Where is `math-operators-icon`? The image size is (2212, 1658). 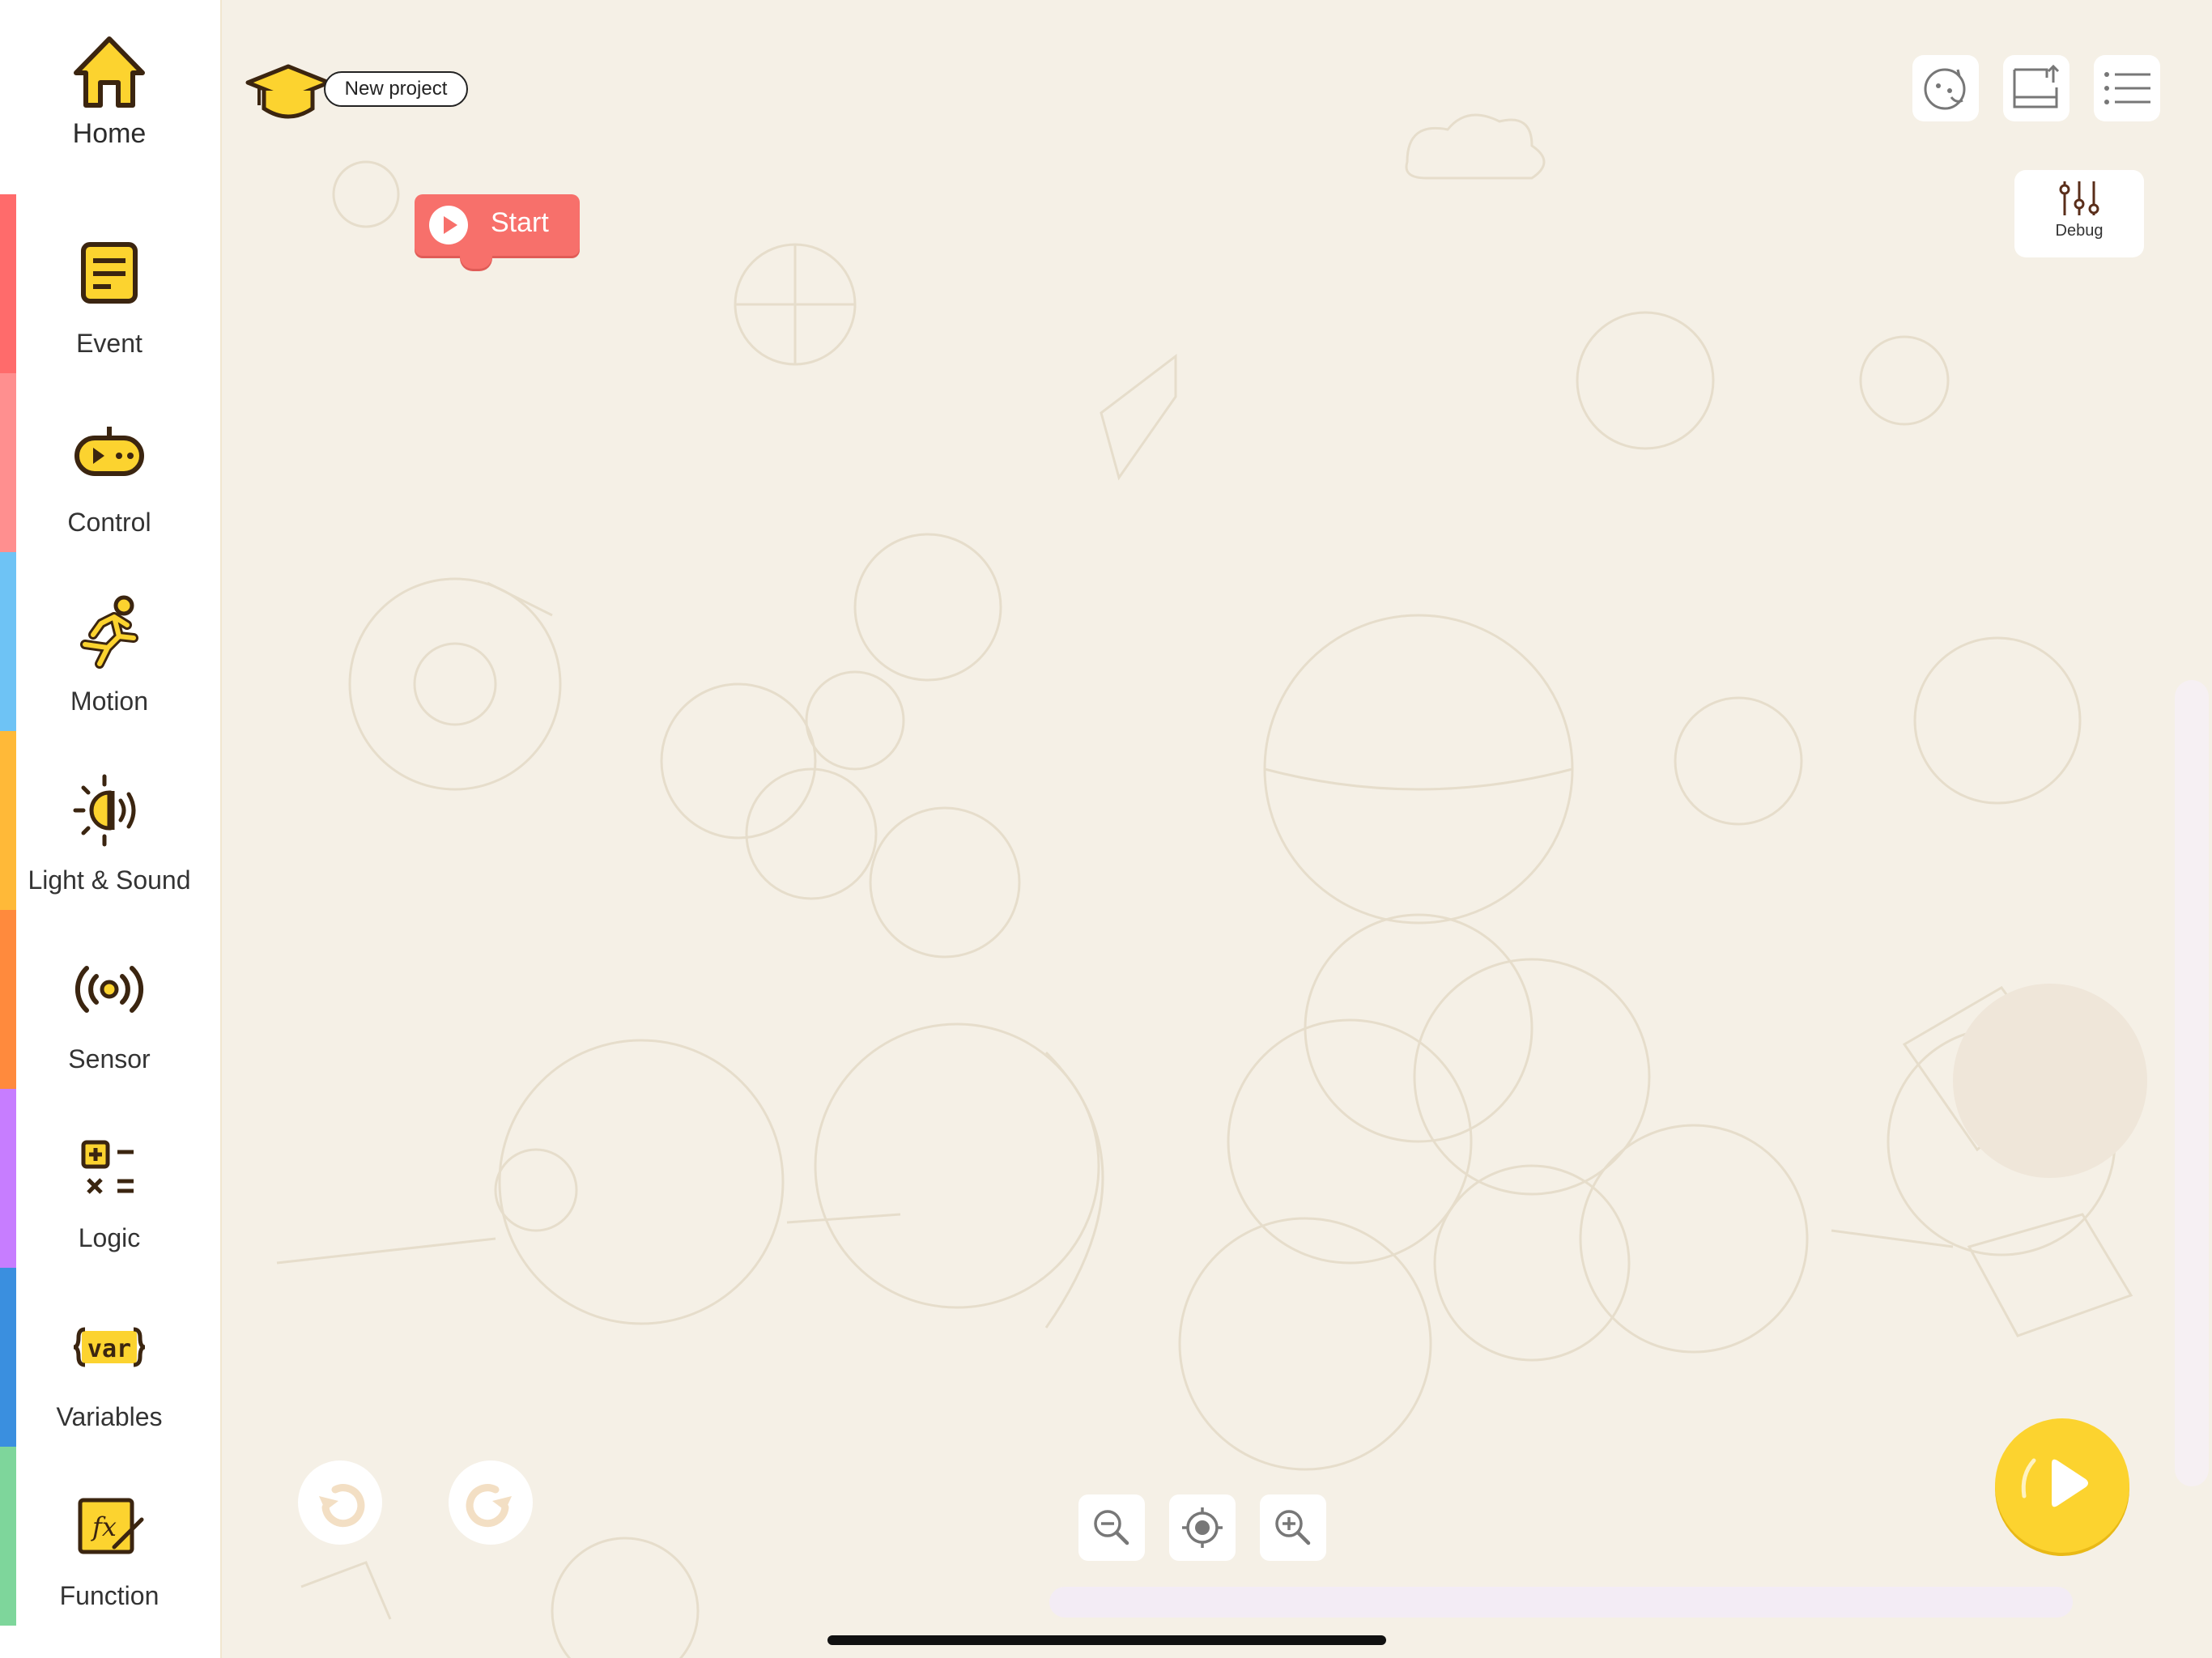
math-operators-icon is located at coordinates (108, 1167).